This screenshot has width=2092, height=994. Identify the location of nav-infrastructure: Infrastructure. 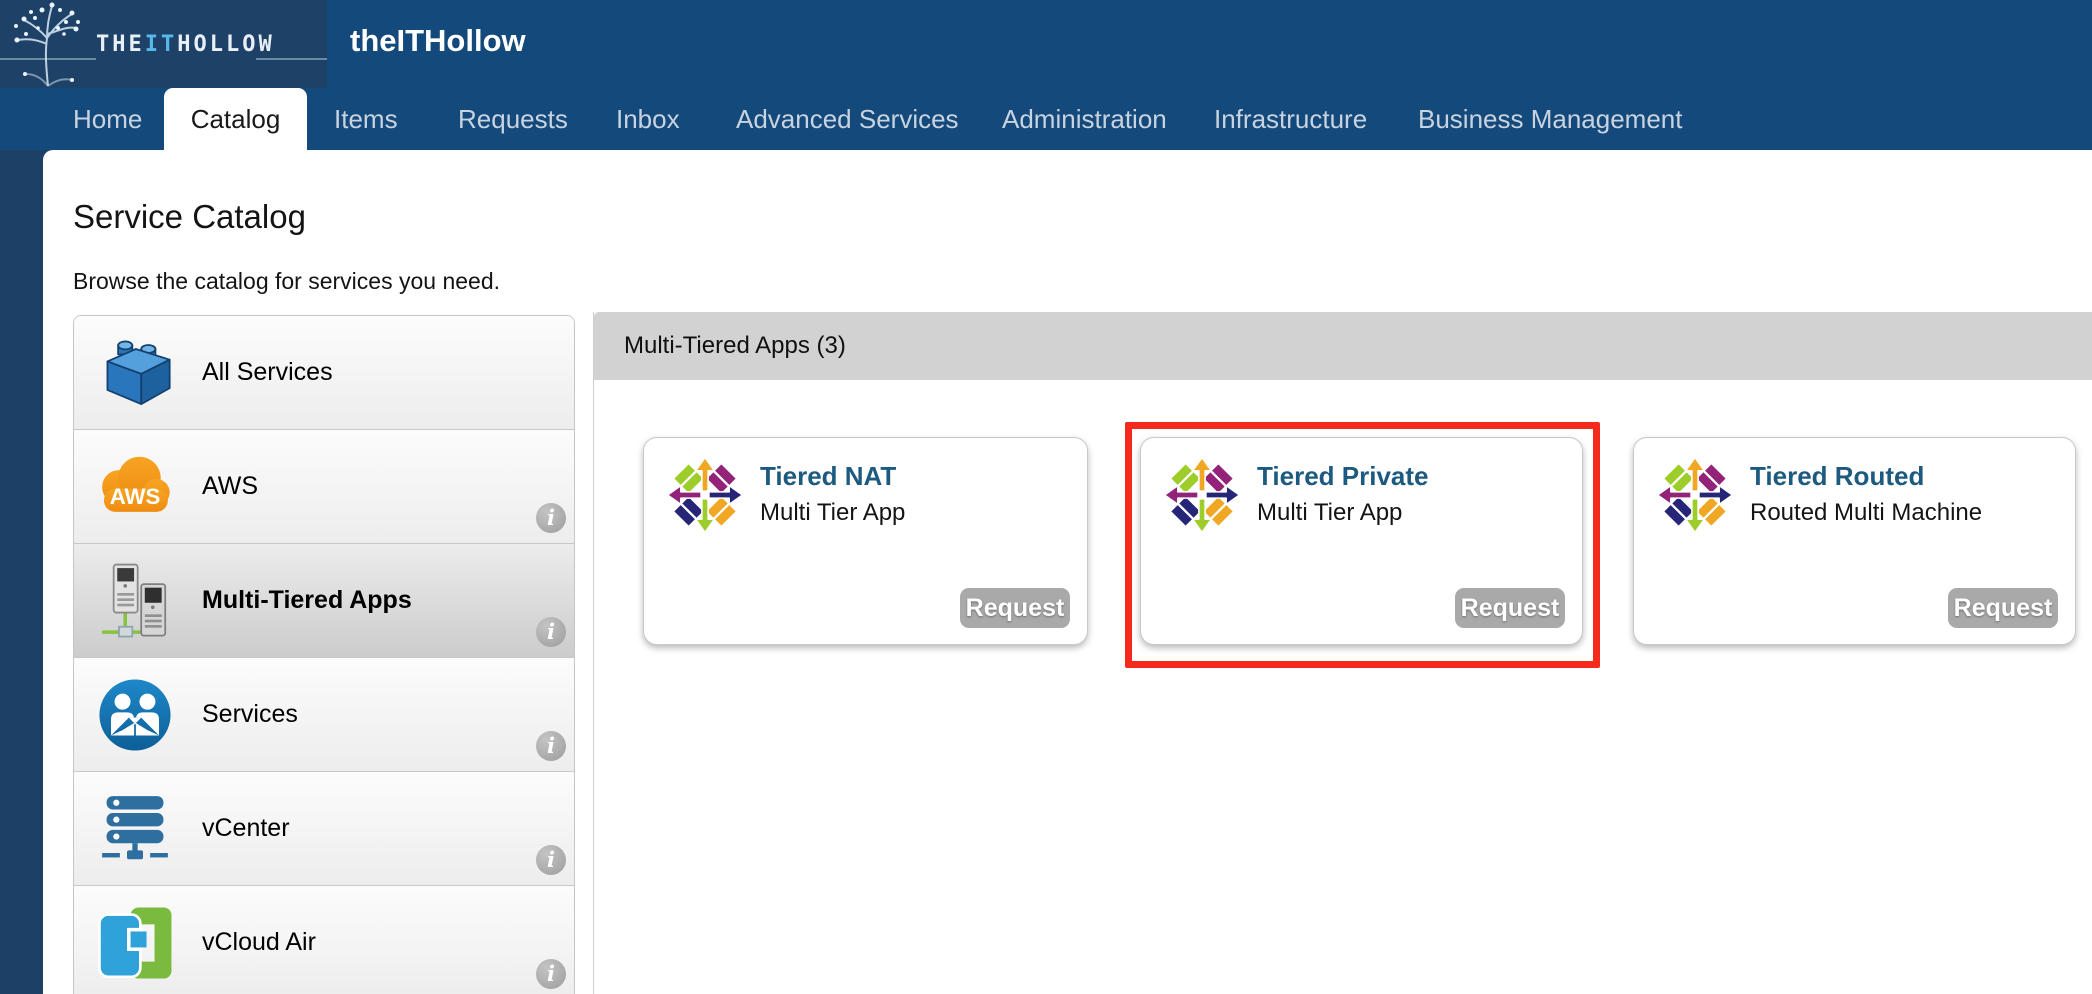
(1290, 119).